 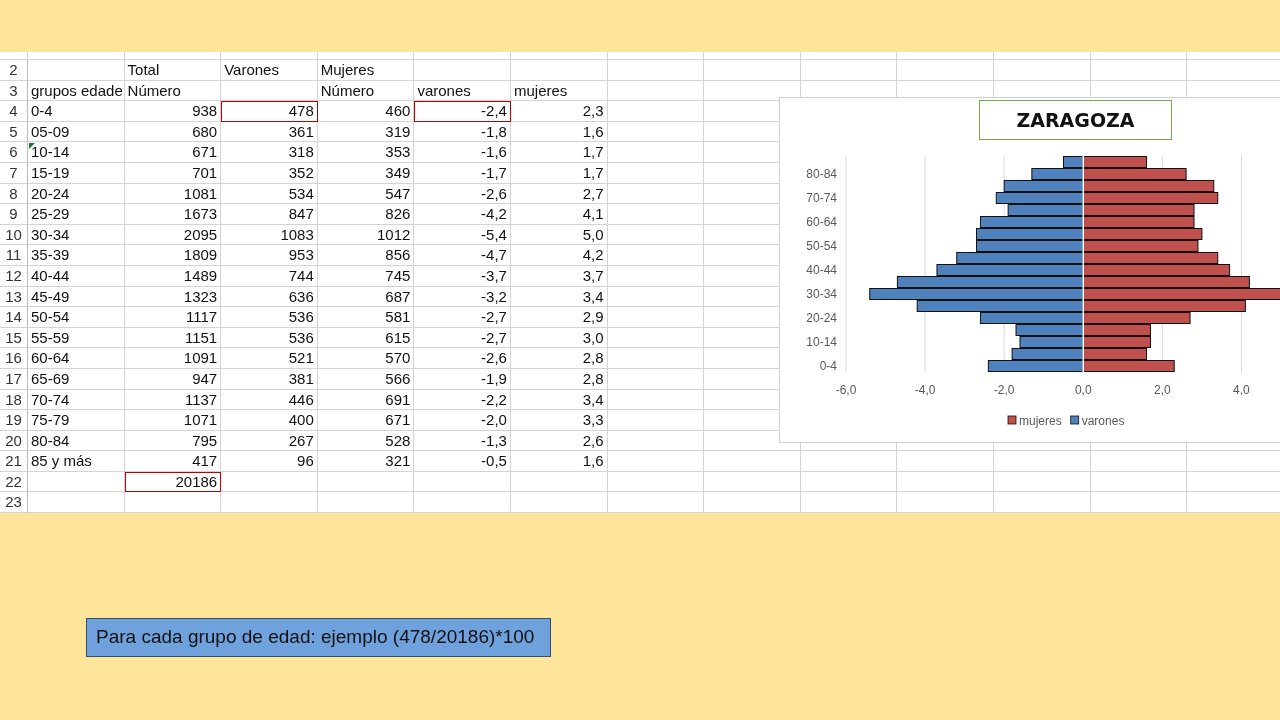 I want to click on table-cell: 536, so click(x=269, y=338).